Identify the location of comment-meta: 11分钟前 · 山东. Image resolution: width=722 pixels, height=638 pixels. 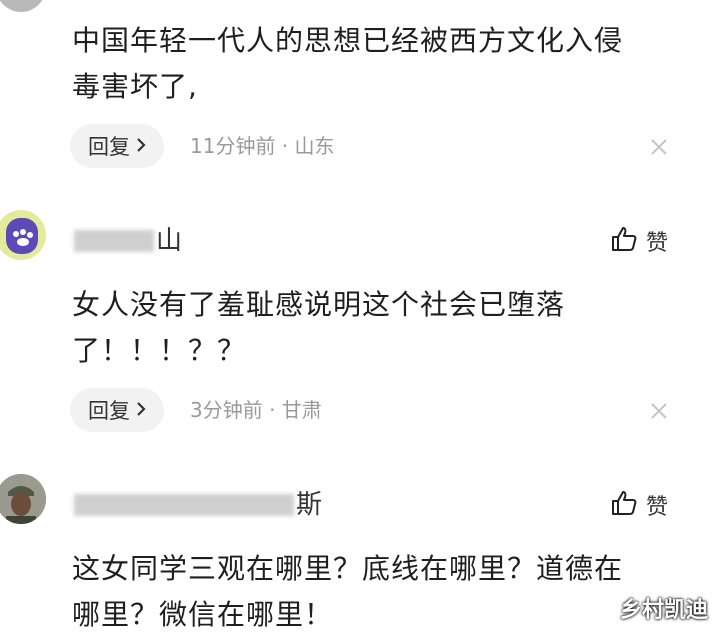
(262, 146).